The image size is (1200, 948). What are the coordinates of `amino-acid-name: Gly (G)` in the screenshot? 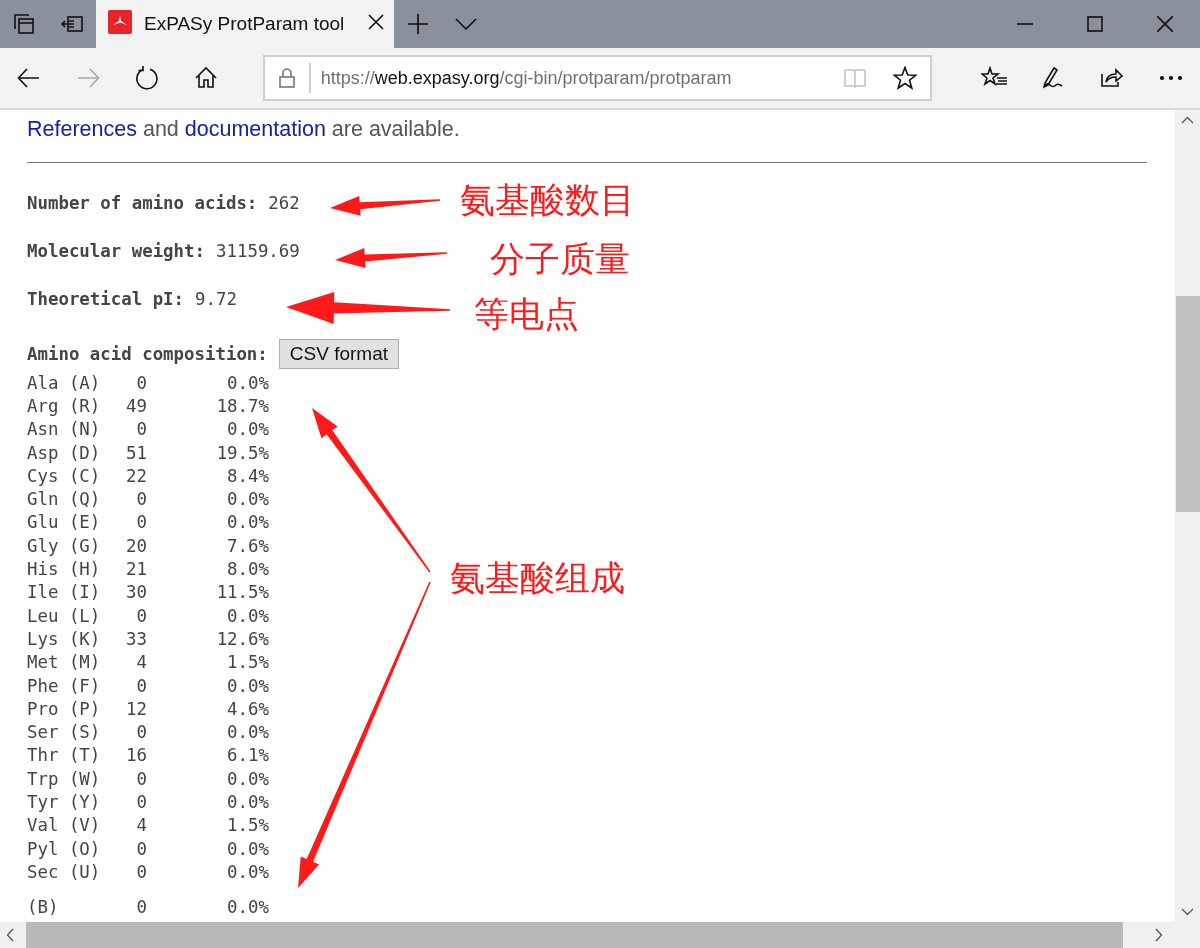 It's located at (64, 545).